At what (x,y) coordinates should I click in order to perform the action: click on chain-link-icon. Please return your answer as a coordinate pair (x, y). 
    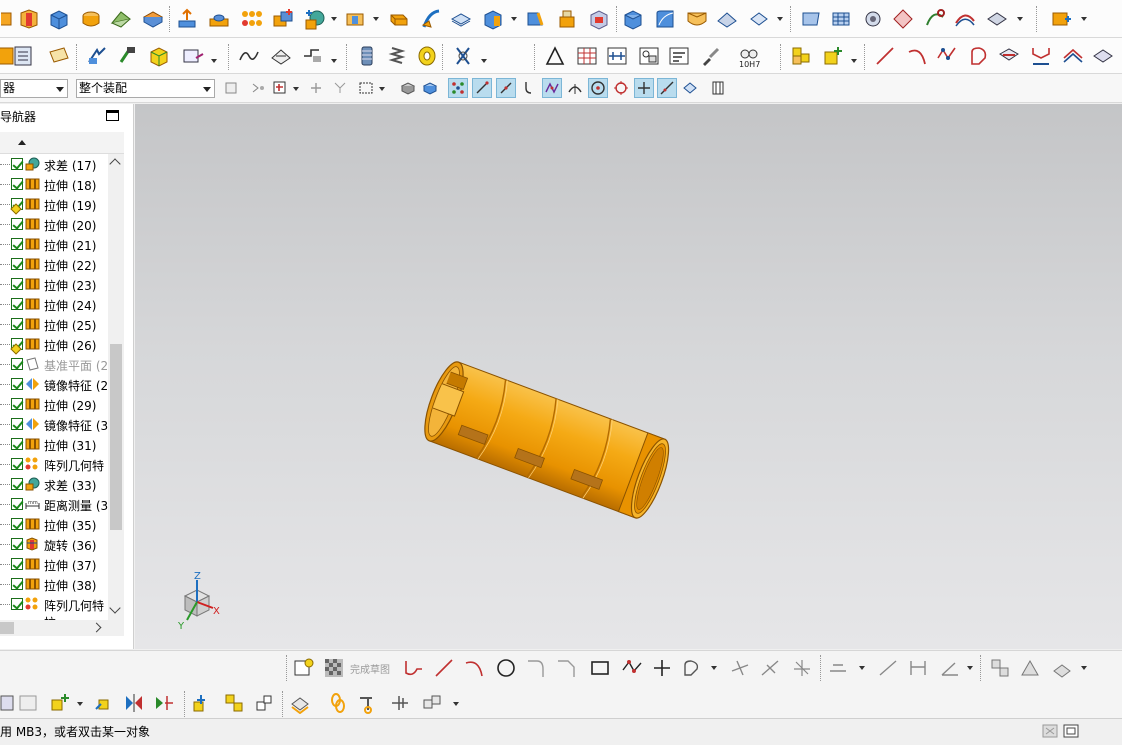
    Looking at the image, I should click on (338, 703).